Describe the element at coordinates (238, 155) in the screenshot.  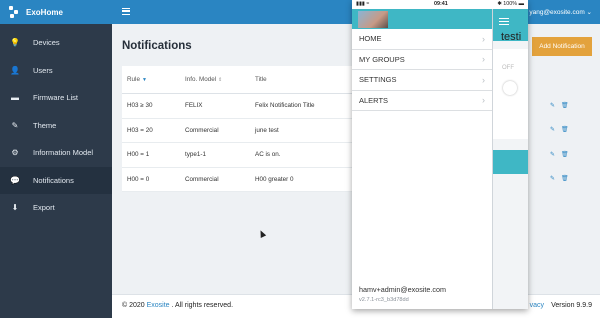
I see `table-row: H00 = 1 type1-1 AC is on.` at that location.